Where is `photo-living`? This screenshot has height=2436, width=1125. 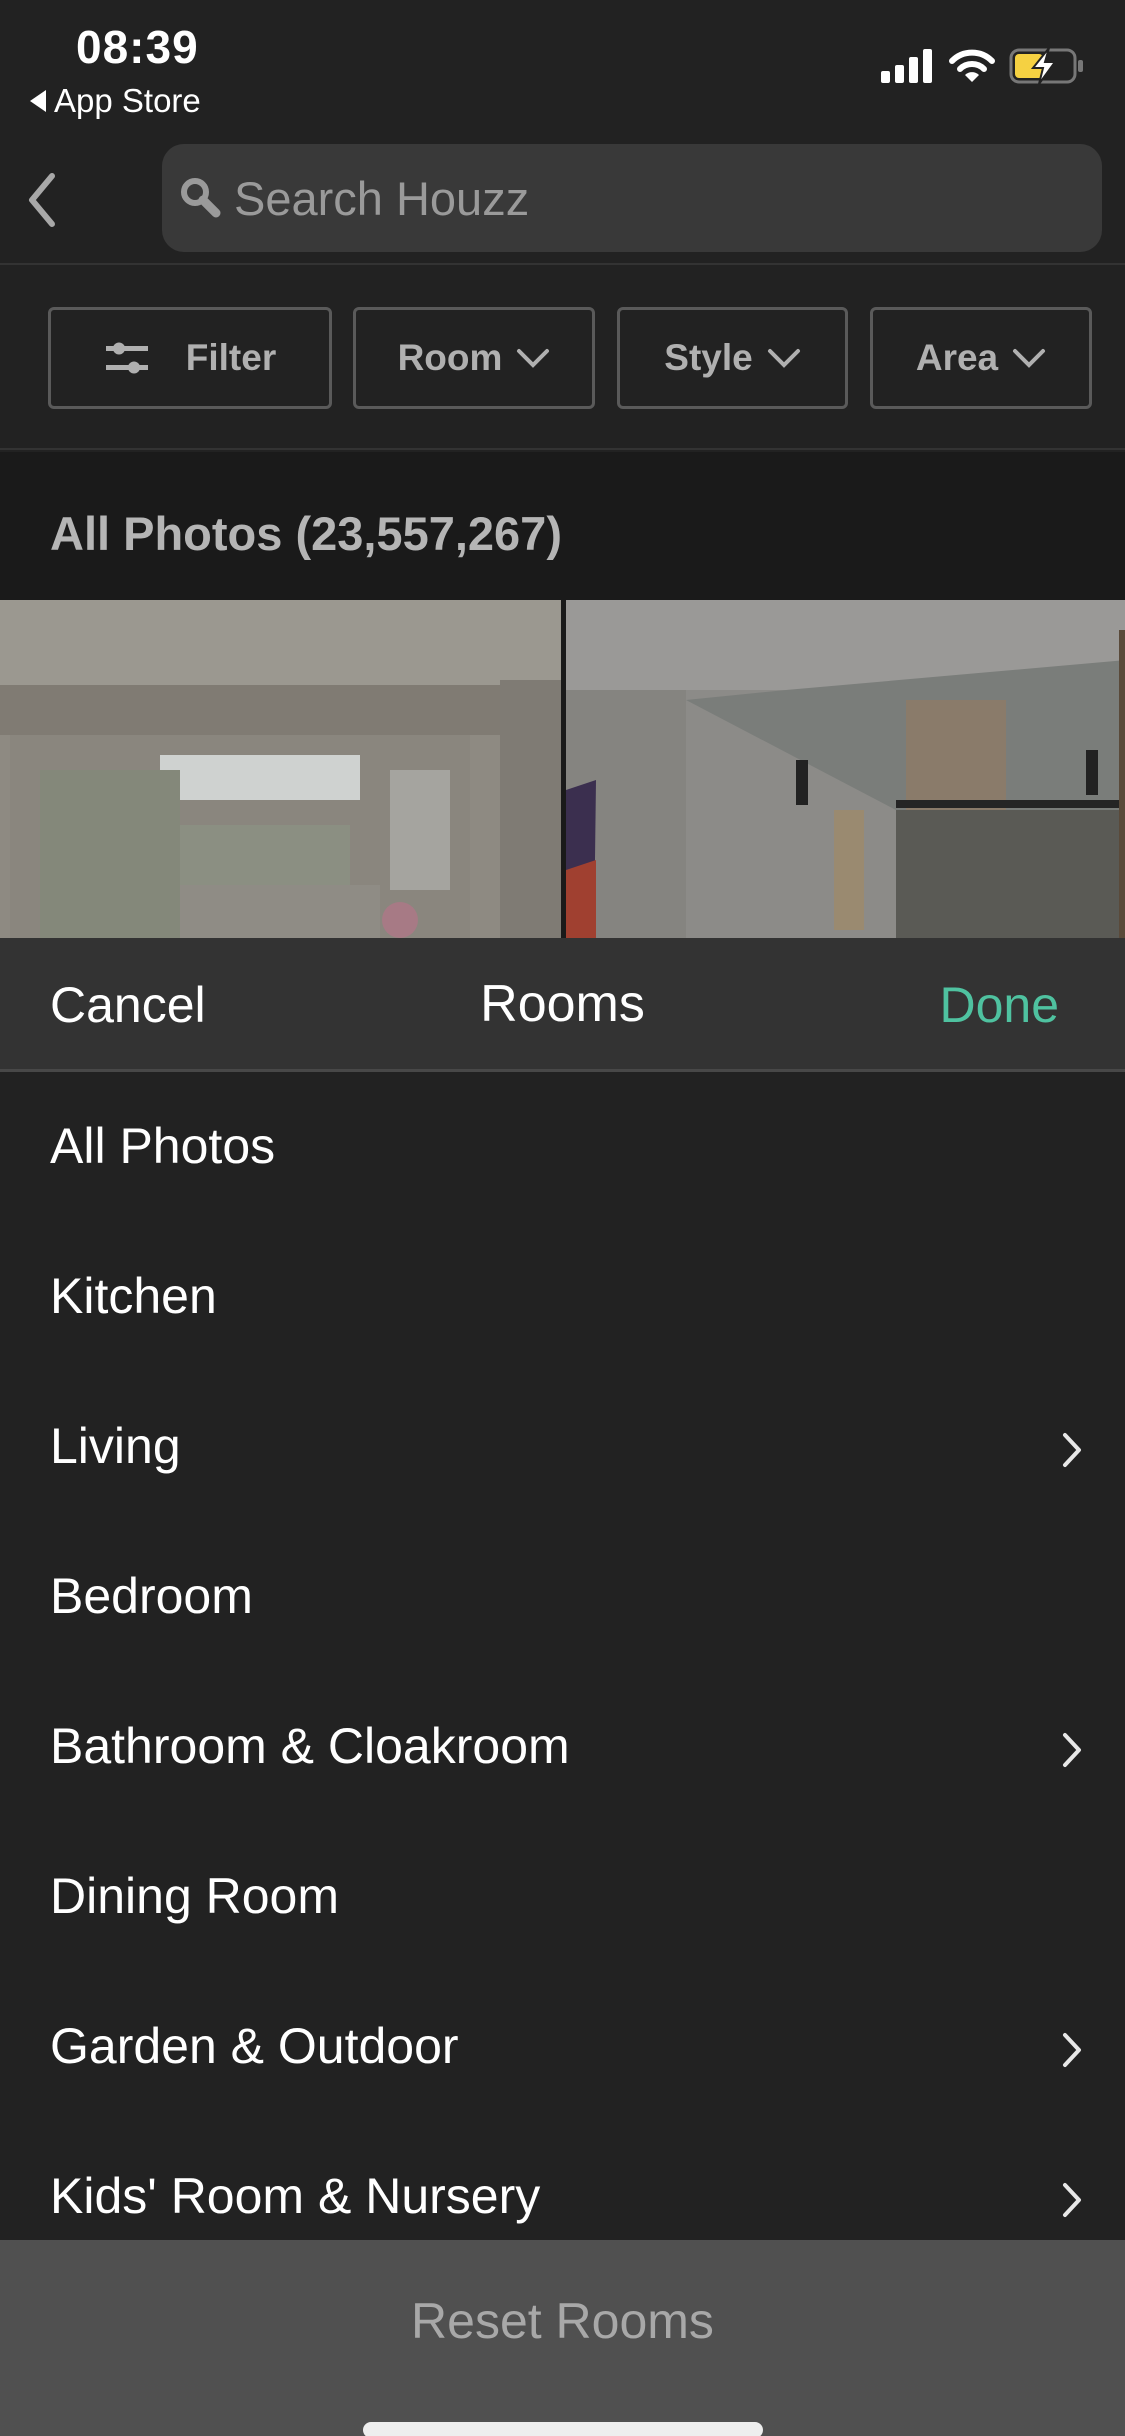
photo-living is located at coordinates (845, 769).